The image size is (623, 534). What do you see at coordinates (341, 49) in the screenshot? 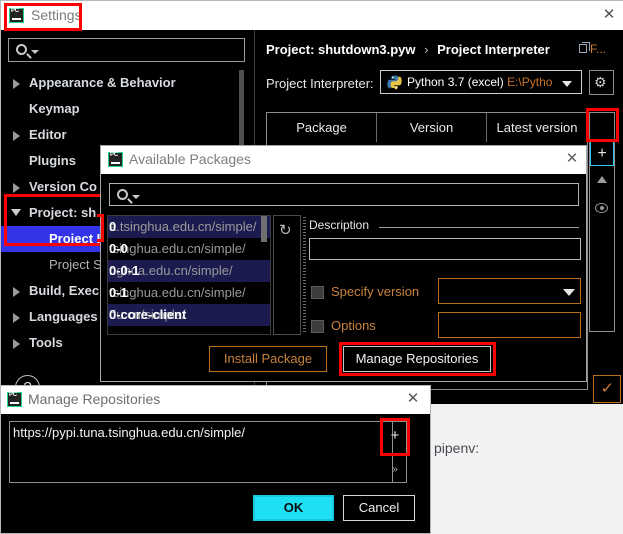
I see `breadcrumb-project: Project: shutdown3.pyw` at bounding box center [341, 49].